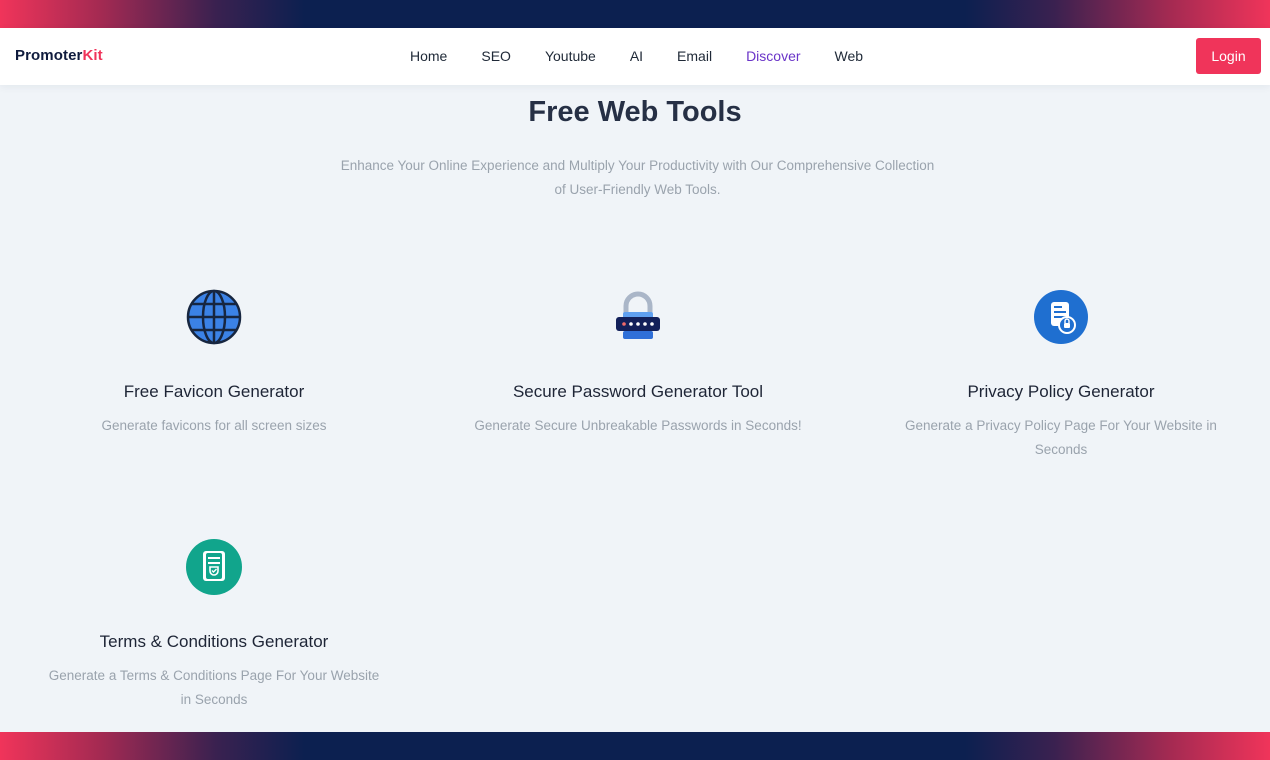 The width and height of the screenshot is (1270, 760). I want to click on nav-link-email: Email, so click(694, 56).